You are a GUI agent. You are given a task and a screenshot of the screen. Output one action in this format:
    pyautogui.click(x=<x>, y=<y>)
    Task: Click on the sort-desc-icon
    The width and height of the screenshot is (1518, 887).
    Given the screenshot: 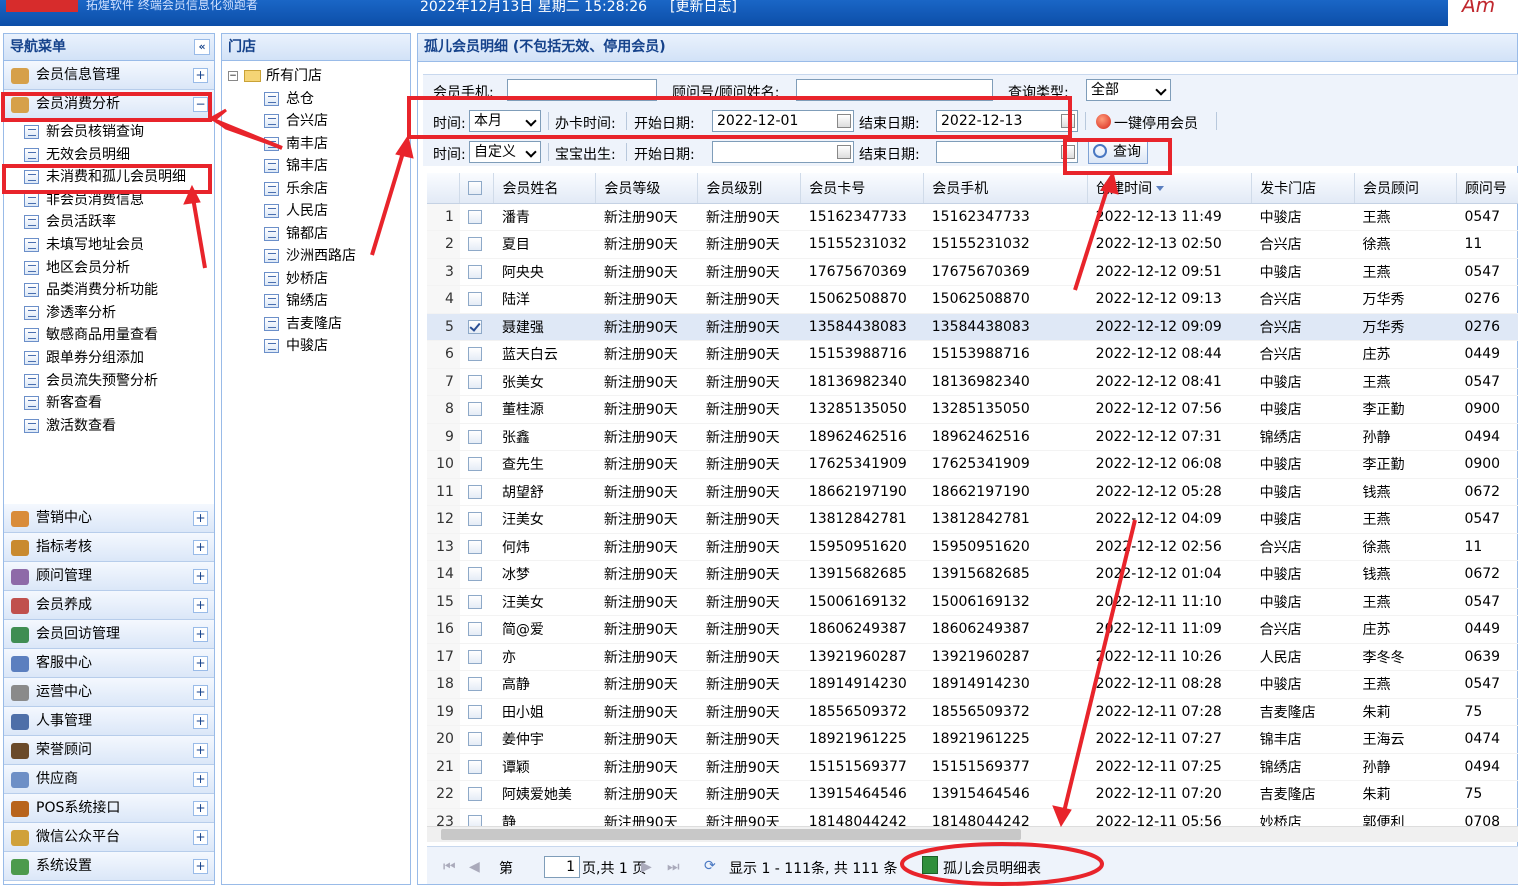 What is the action you would take?
    pyautogui.click(x=1160, y=189)
    